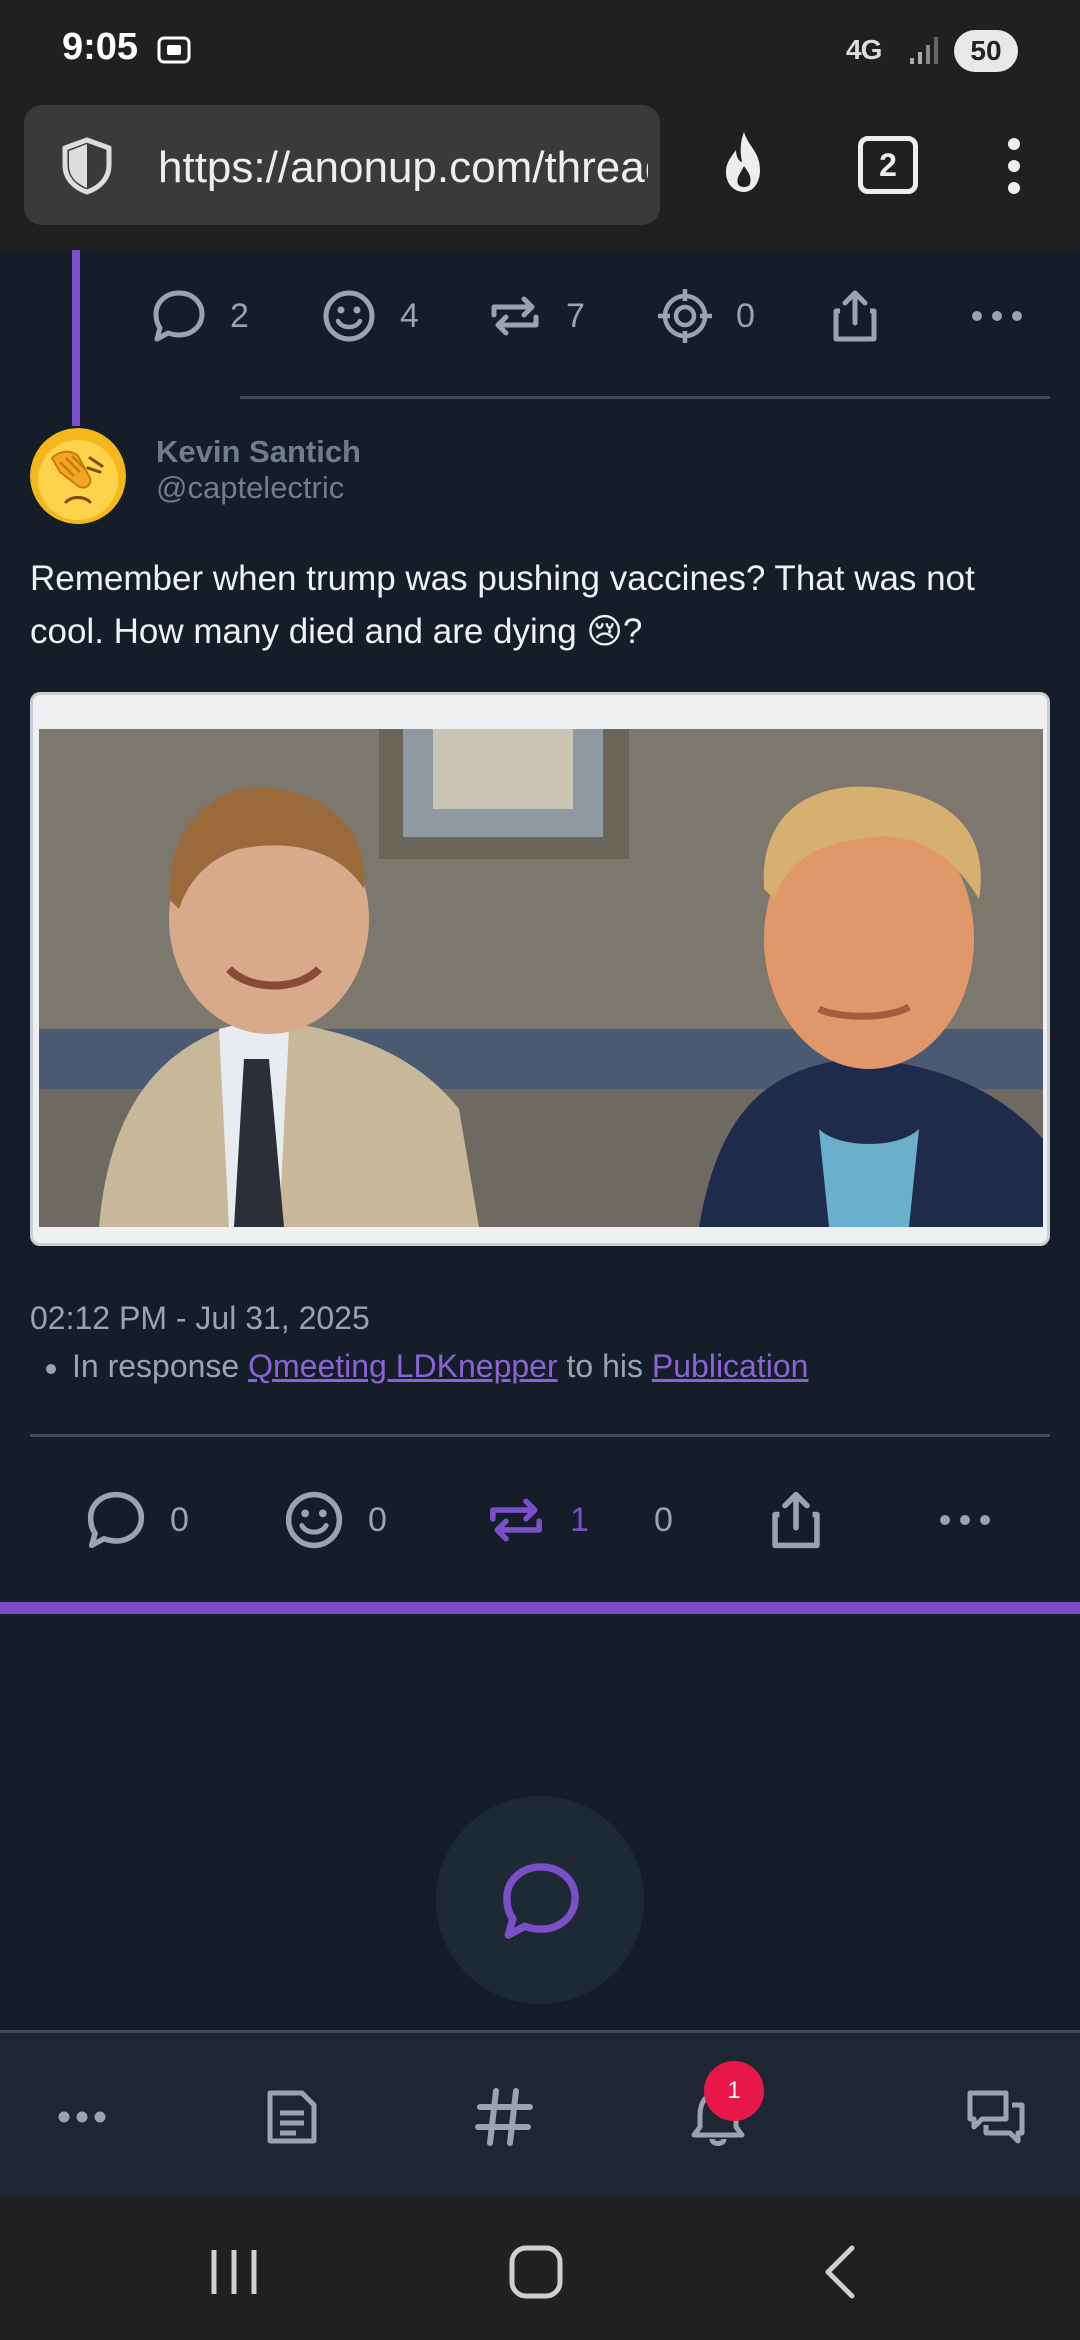 This screenshot has height=2340, width=1080. I want to click on target-icon, so click(685, 316).